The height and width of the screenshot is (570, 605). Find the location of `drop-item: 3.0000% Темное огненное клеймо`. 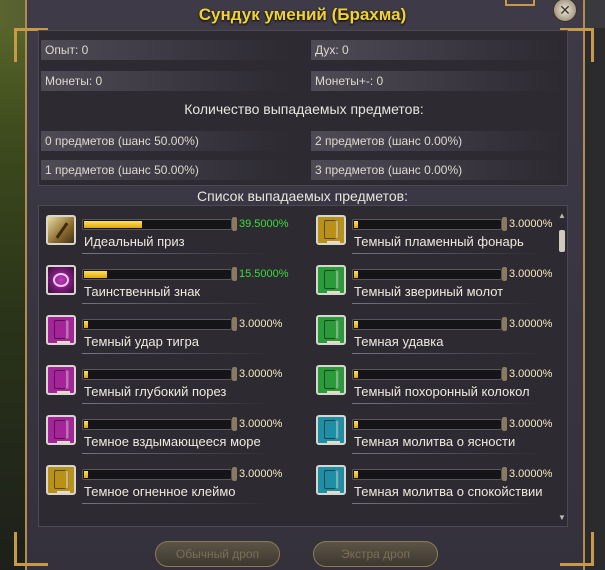

drop-item: 3.0000% Темное огненное клеймо is located at coordinates (168, 489).